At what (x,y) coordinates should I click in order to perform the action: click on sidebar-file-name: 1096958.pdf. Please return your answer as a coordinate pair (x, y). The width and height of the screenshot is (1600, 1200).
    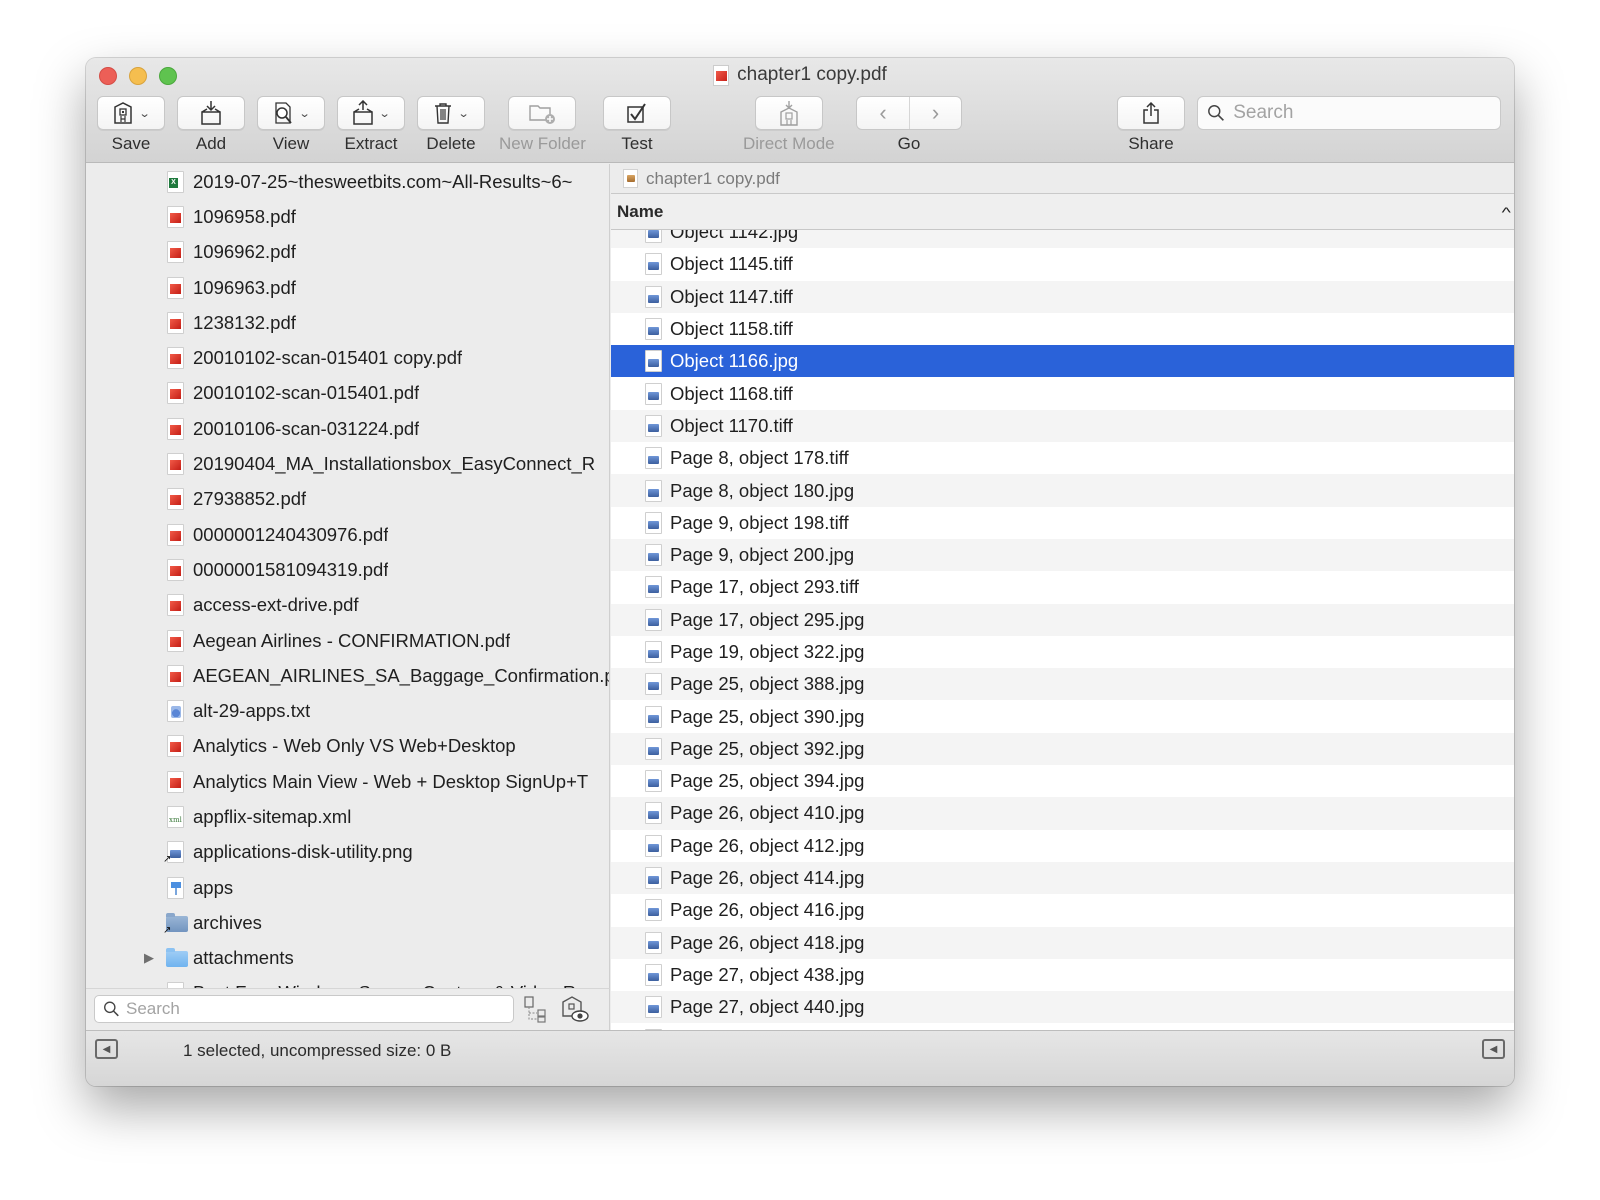
    Looking at the image, I should click on (244, 216).